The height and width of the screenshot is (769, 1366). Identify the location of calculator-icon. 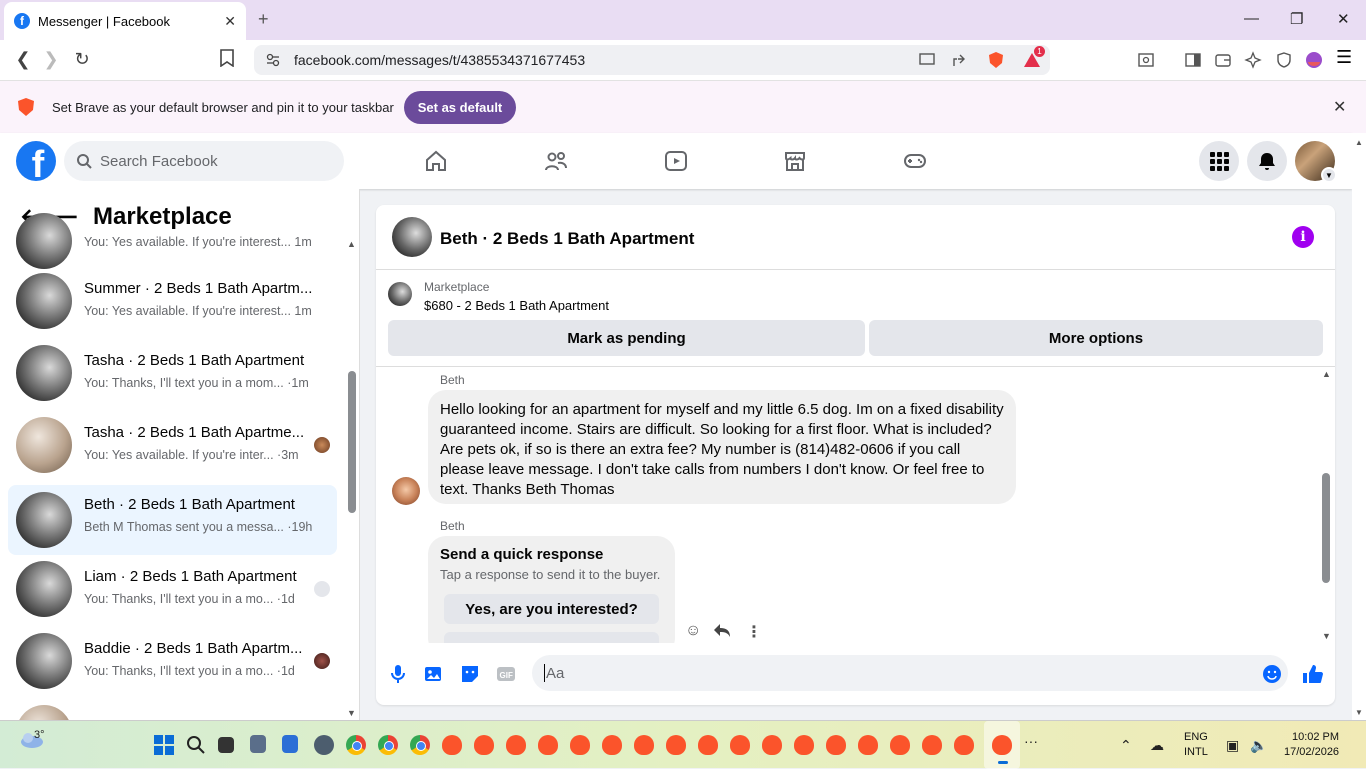
(258, 744).